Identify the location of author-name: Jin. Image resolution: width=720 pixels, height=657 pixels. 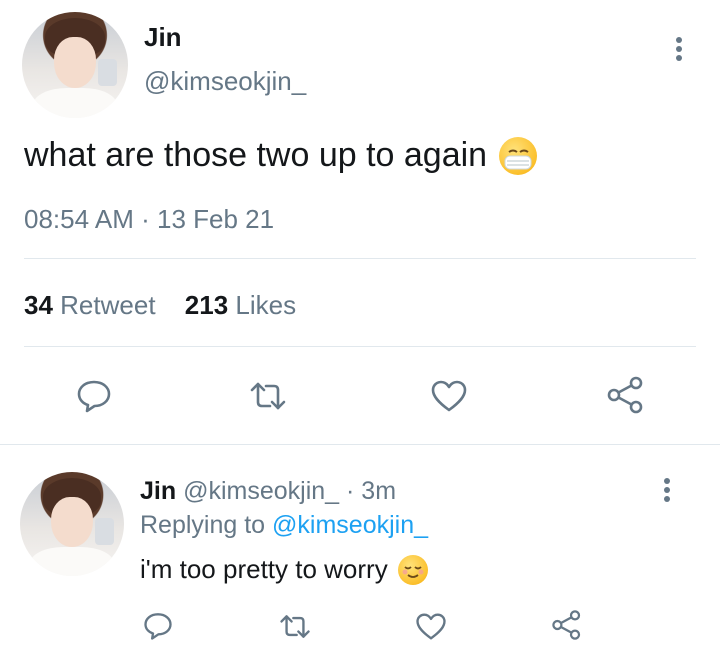
(163, 37).